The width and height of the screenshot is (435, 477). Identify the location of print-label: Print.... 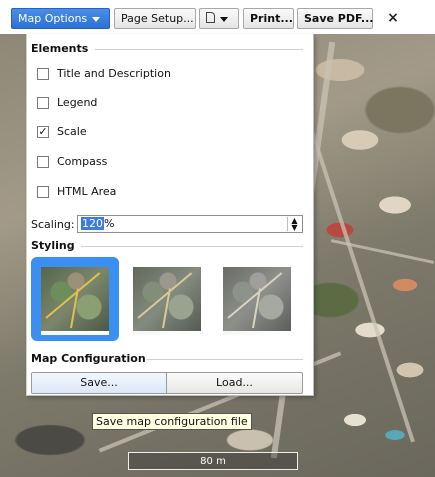
(271, 18).